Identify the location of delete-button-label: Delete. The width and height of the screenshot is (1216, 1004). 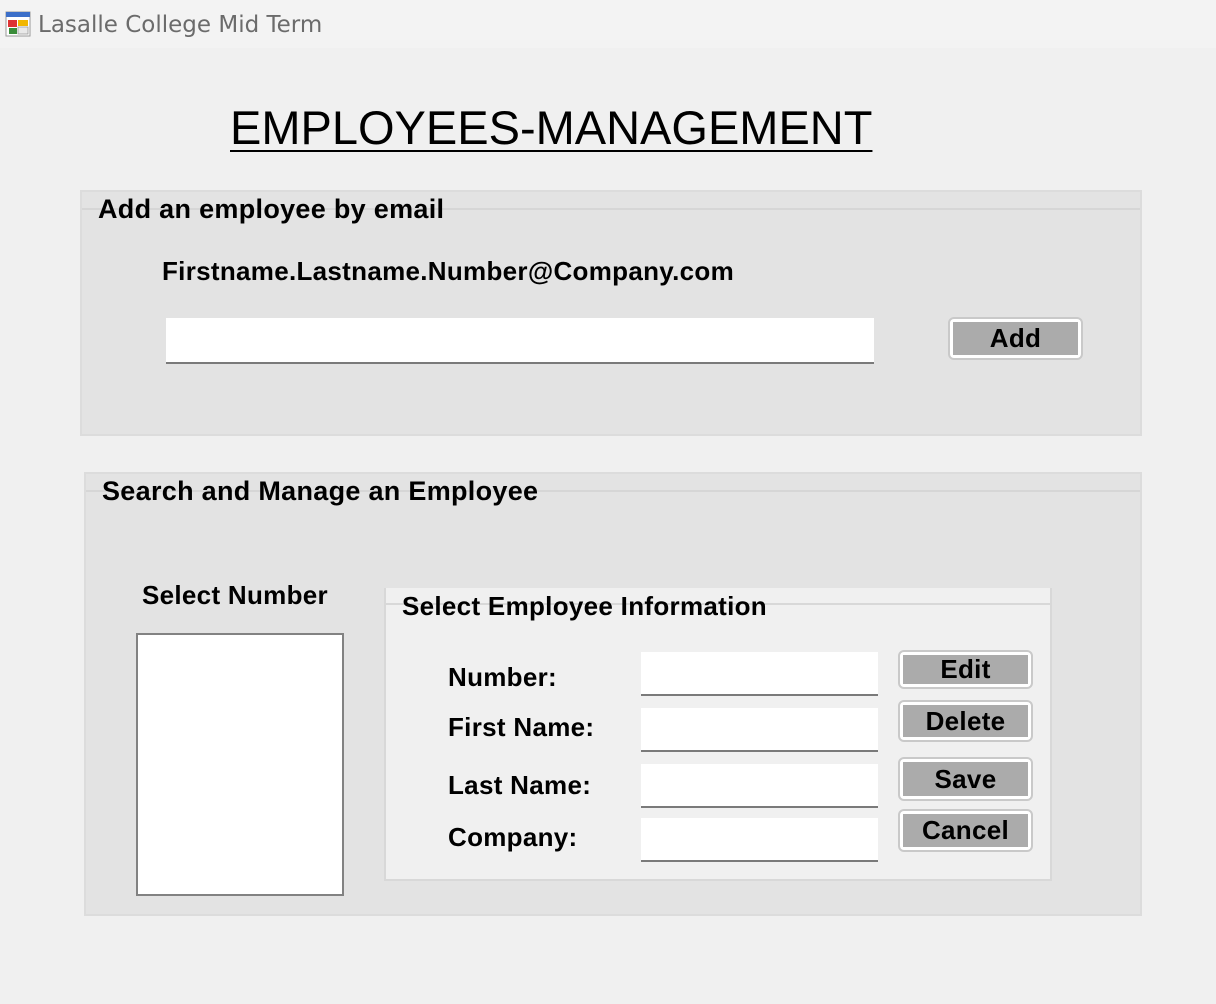
(965, 721).